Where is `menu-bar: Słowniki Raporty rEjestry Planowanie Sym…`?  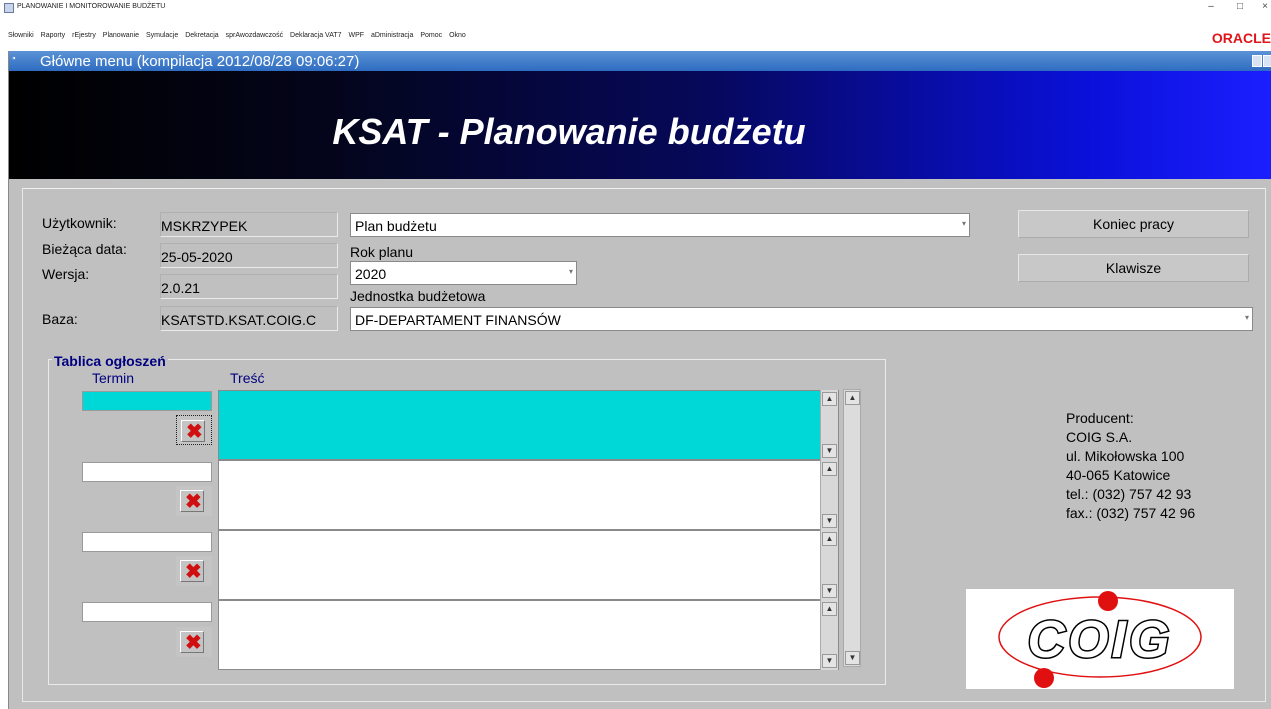 menu-bar: Słowniki Raporty rEjestry Planowanie Sym… is located at coordinates (635, 36).